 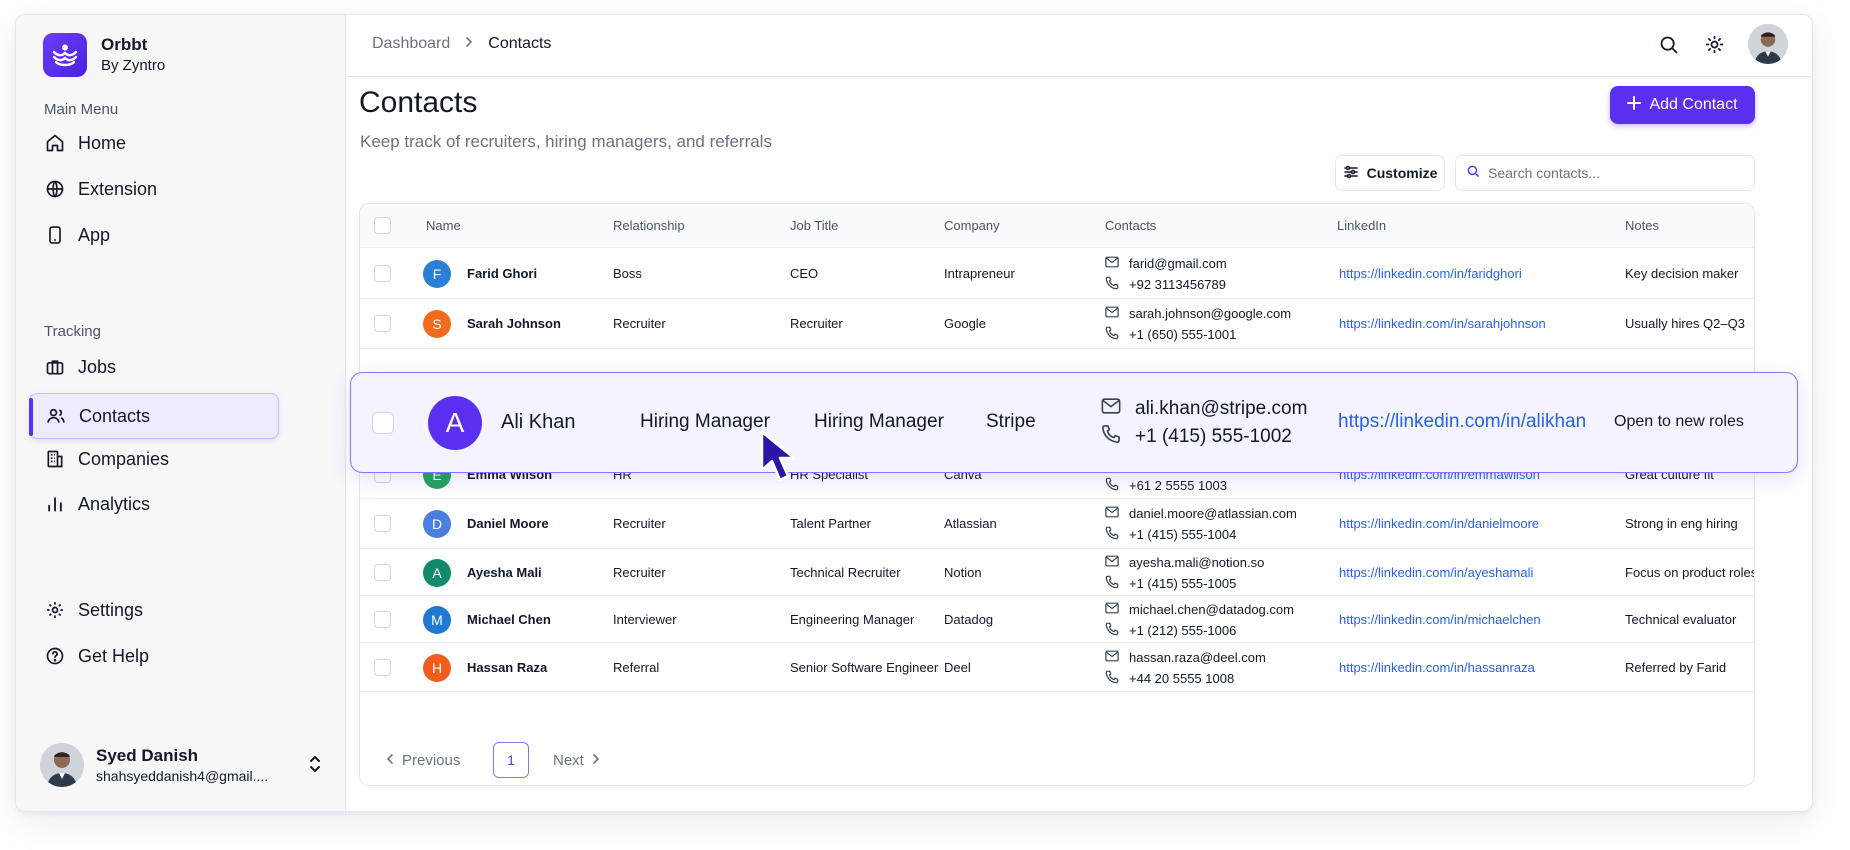 What do you see at coordinates (502, 273) in the screenshot?
I see `contact-name: Farid Ghori` at bounding box center [502, 273].